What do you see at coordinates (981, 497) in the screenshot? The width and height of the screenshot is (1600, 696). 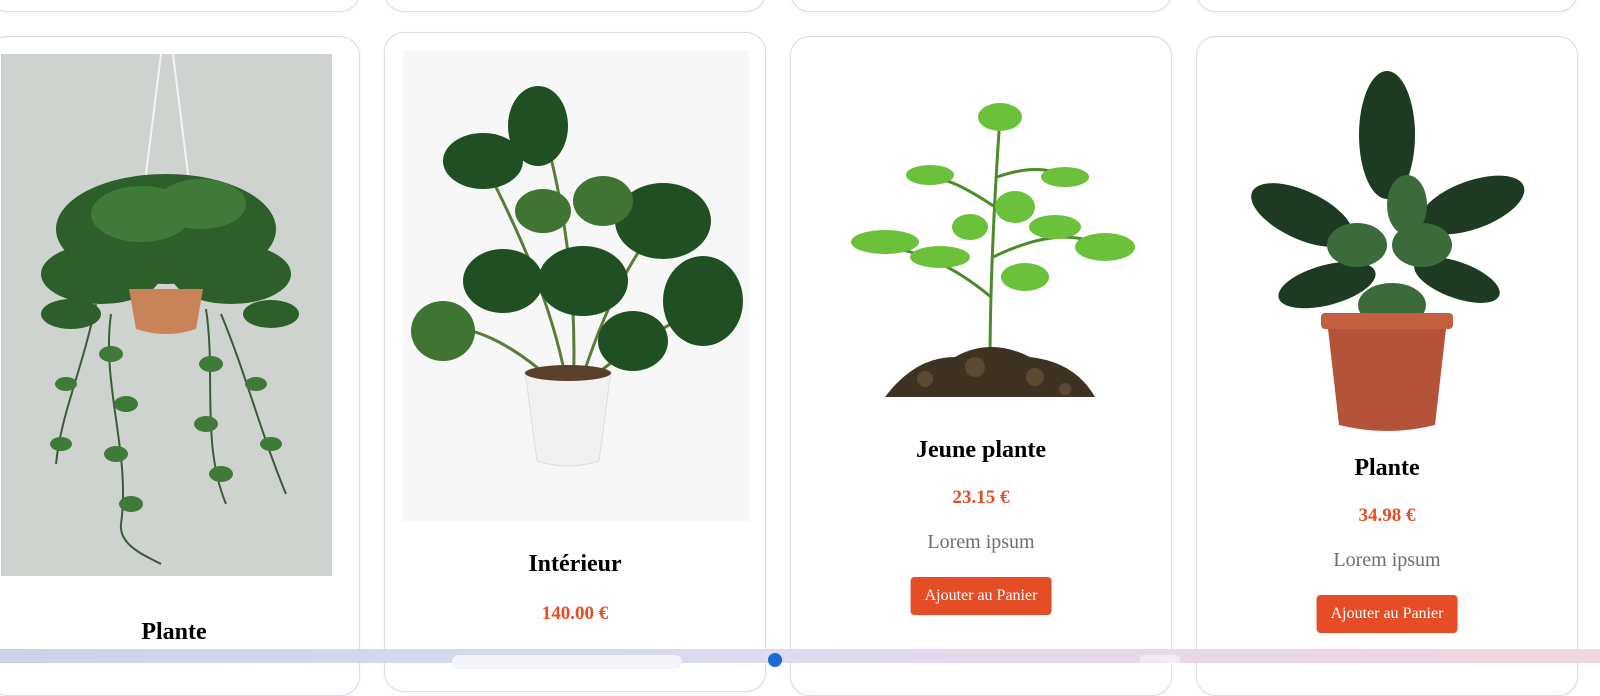 I see `product-price: 23.15 €` at bounding box center [981, 497].